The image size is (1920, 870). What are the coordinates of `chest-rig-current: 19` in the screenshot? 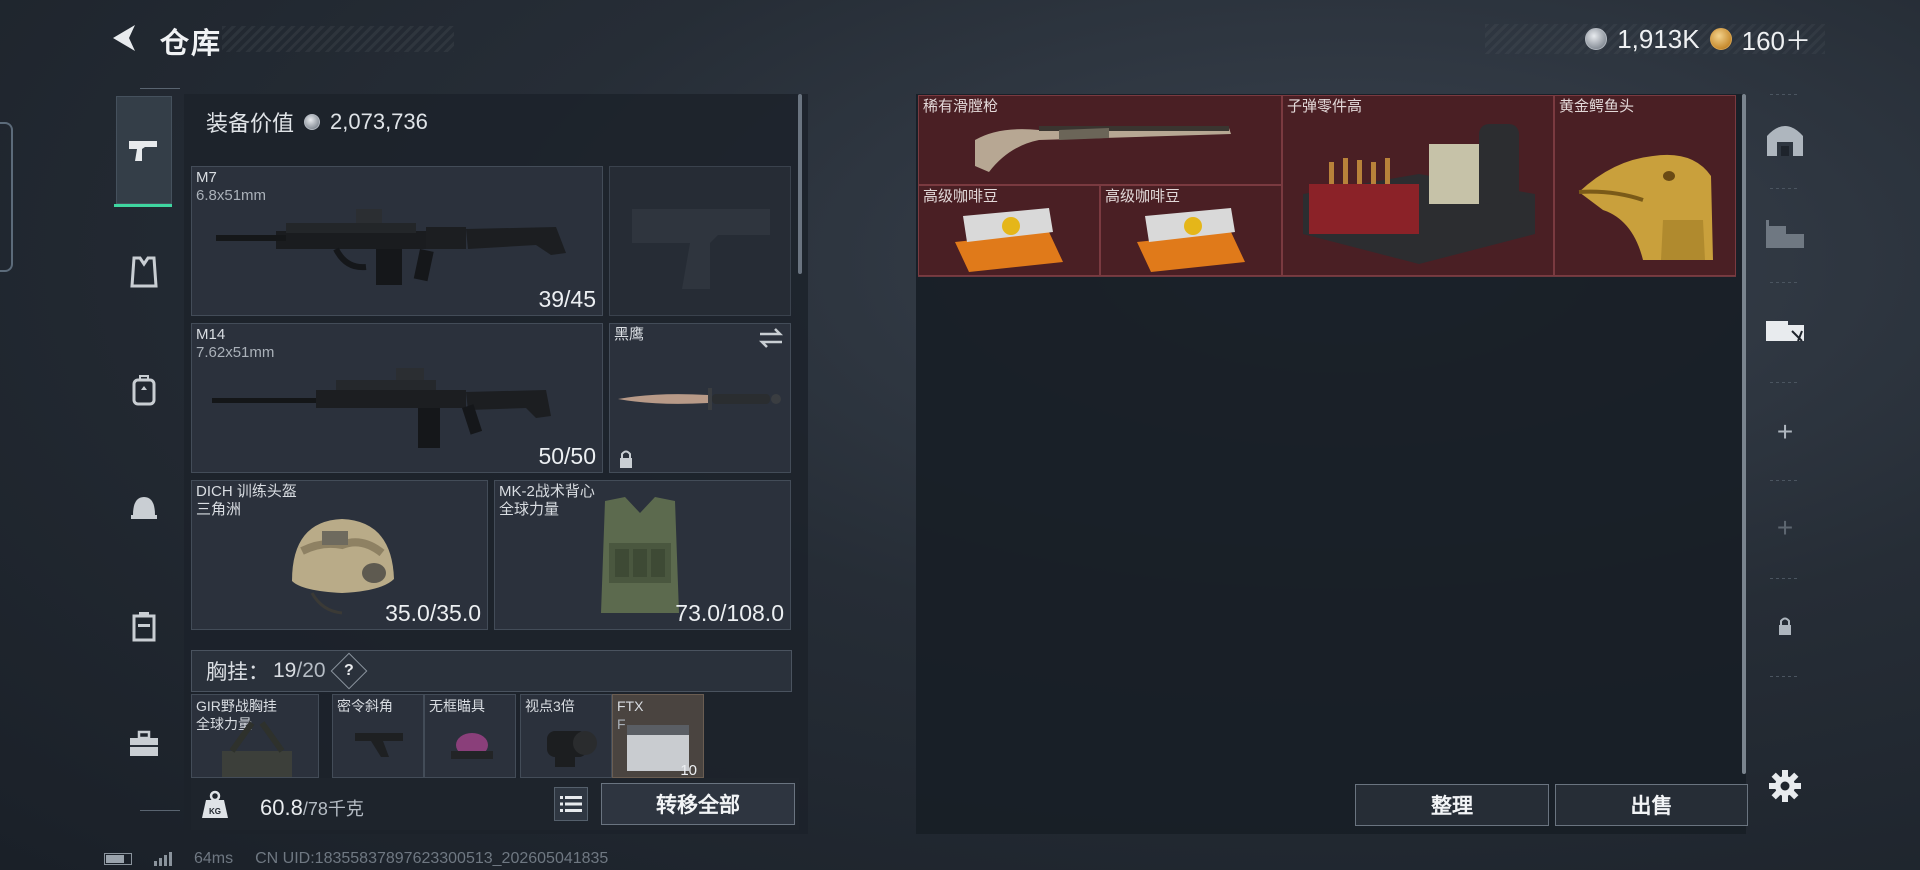 It's located at (285, 670).